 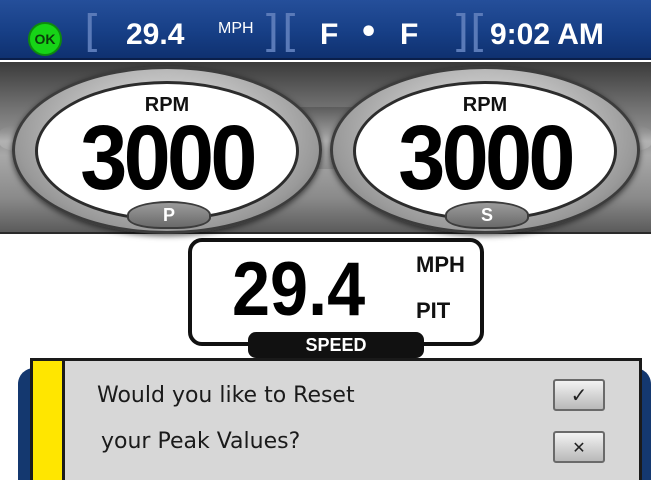 What do you see at coordinates (440, 264) in the screenshot?
I see `speed-unit: MPH` at bounding box center [440, 264].